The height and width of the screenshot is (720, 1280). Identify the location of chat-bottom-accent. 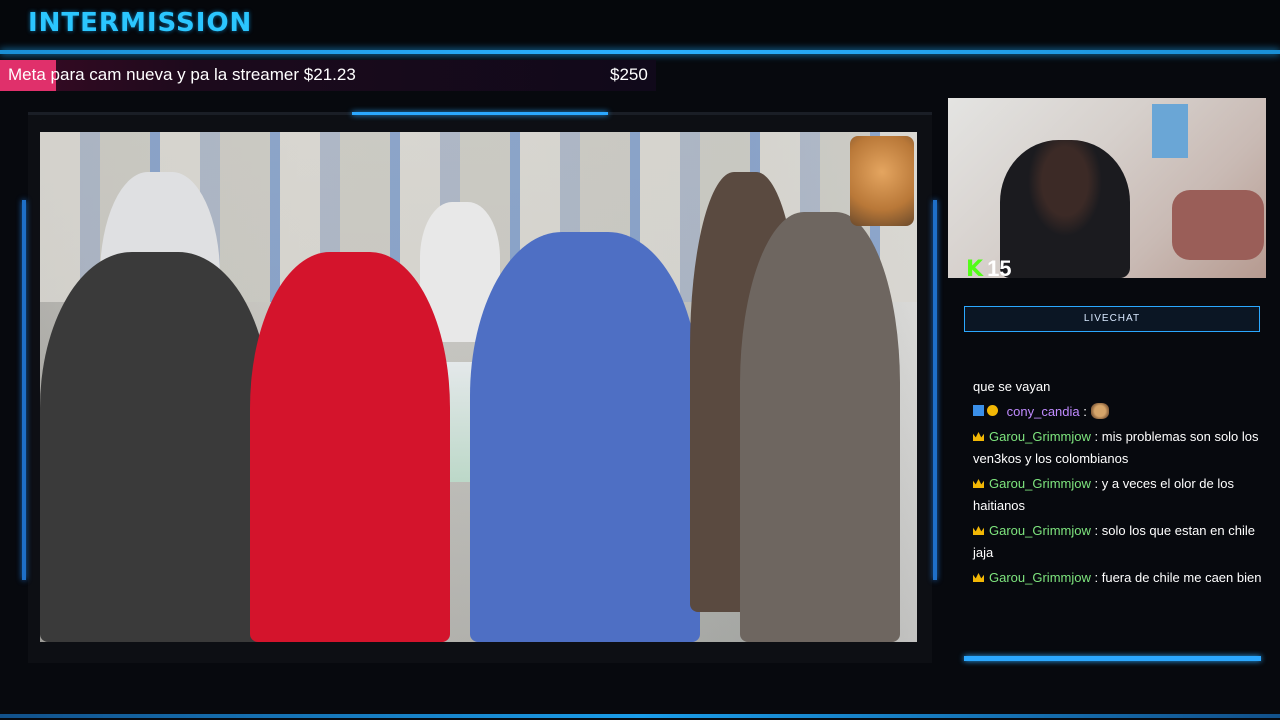
(1112, 658).